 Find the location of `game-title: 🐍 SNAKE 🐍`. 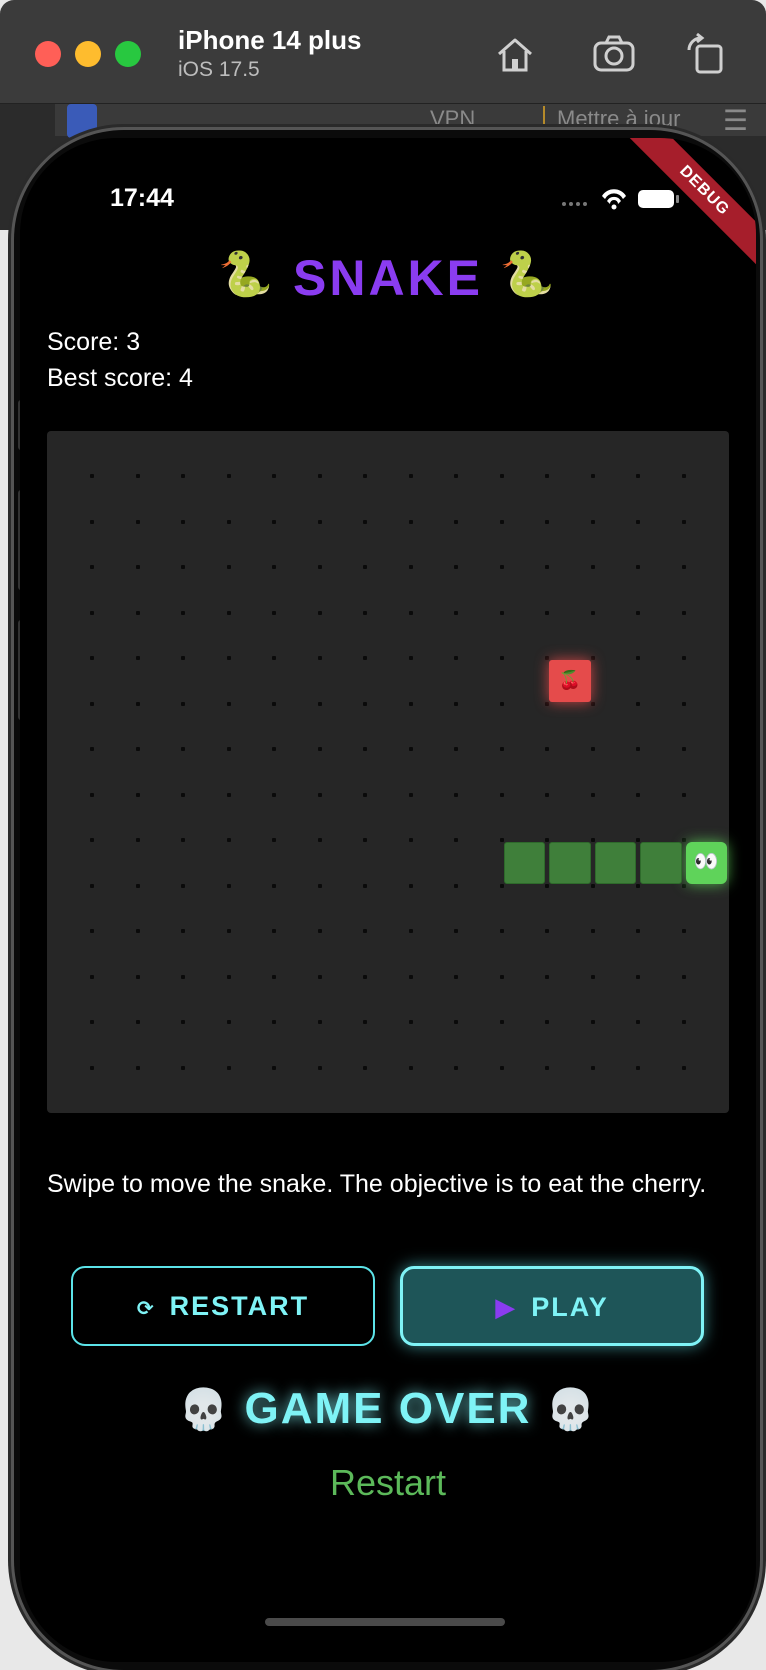

game-title: 🐍 SNAKE 🐍 is located at coordinates (388, 277).